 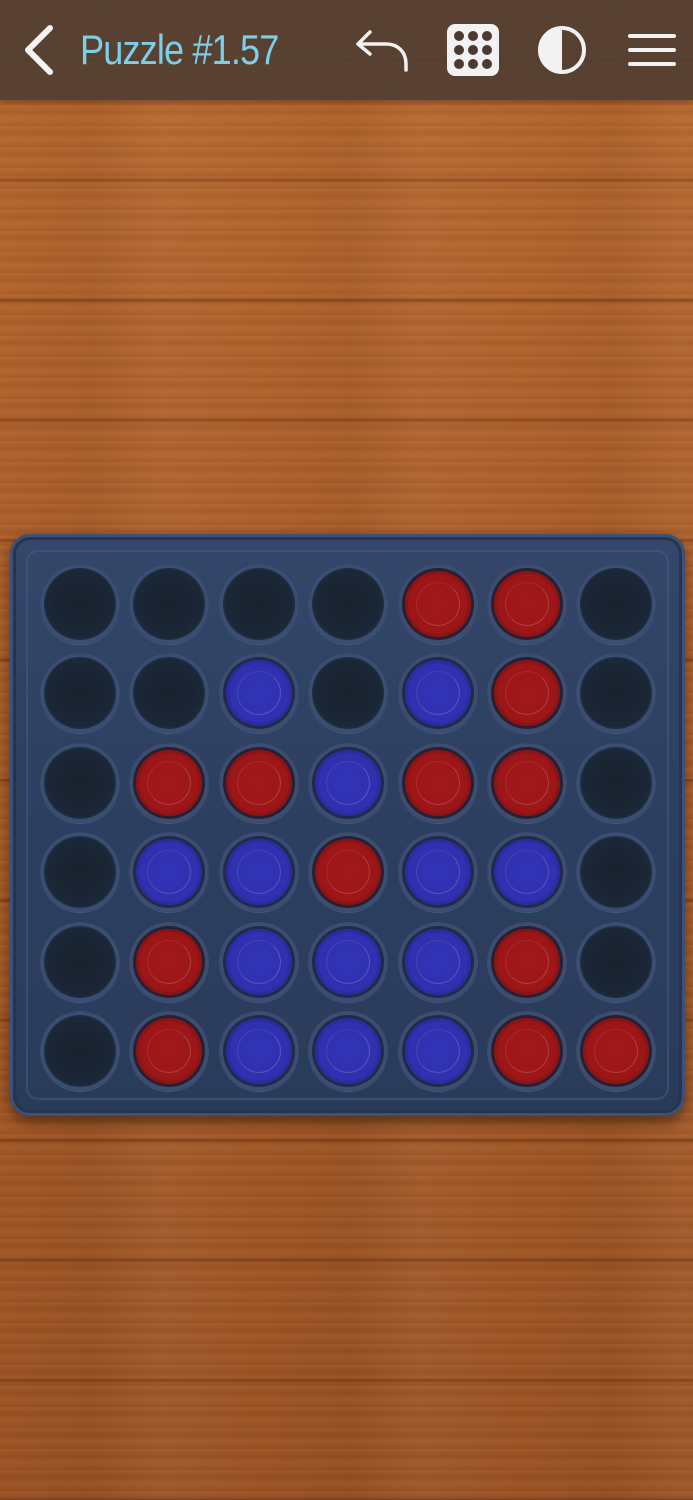 I want to click on undo-icon, so click(x=382, y=51).